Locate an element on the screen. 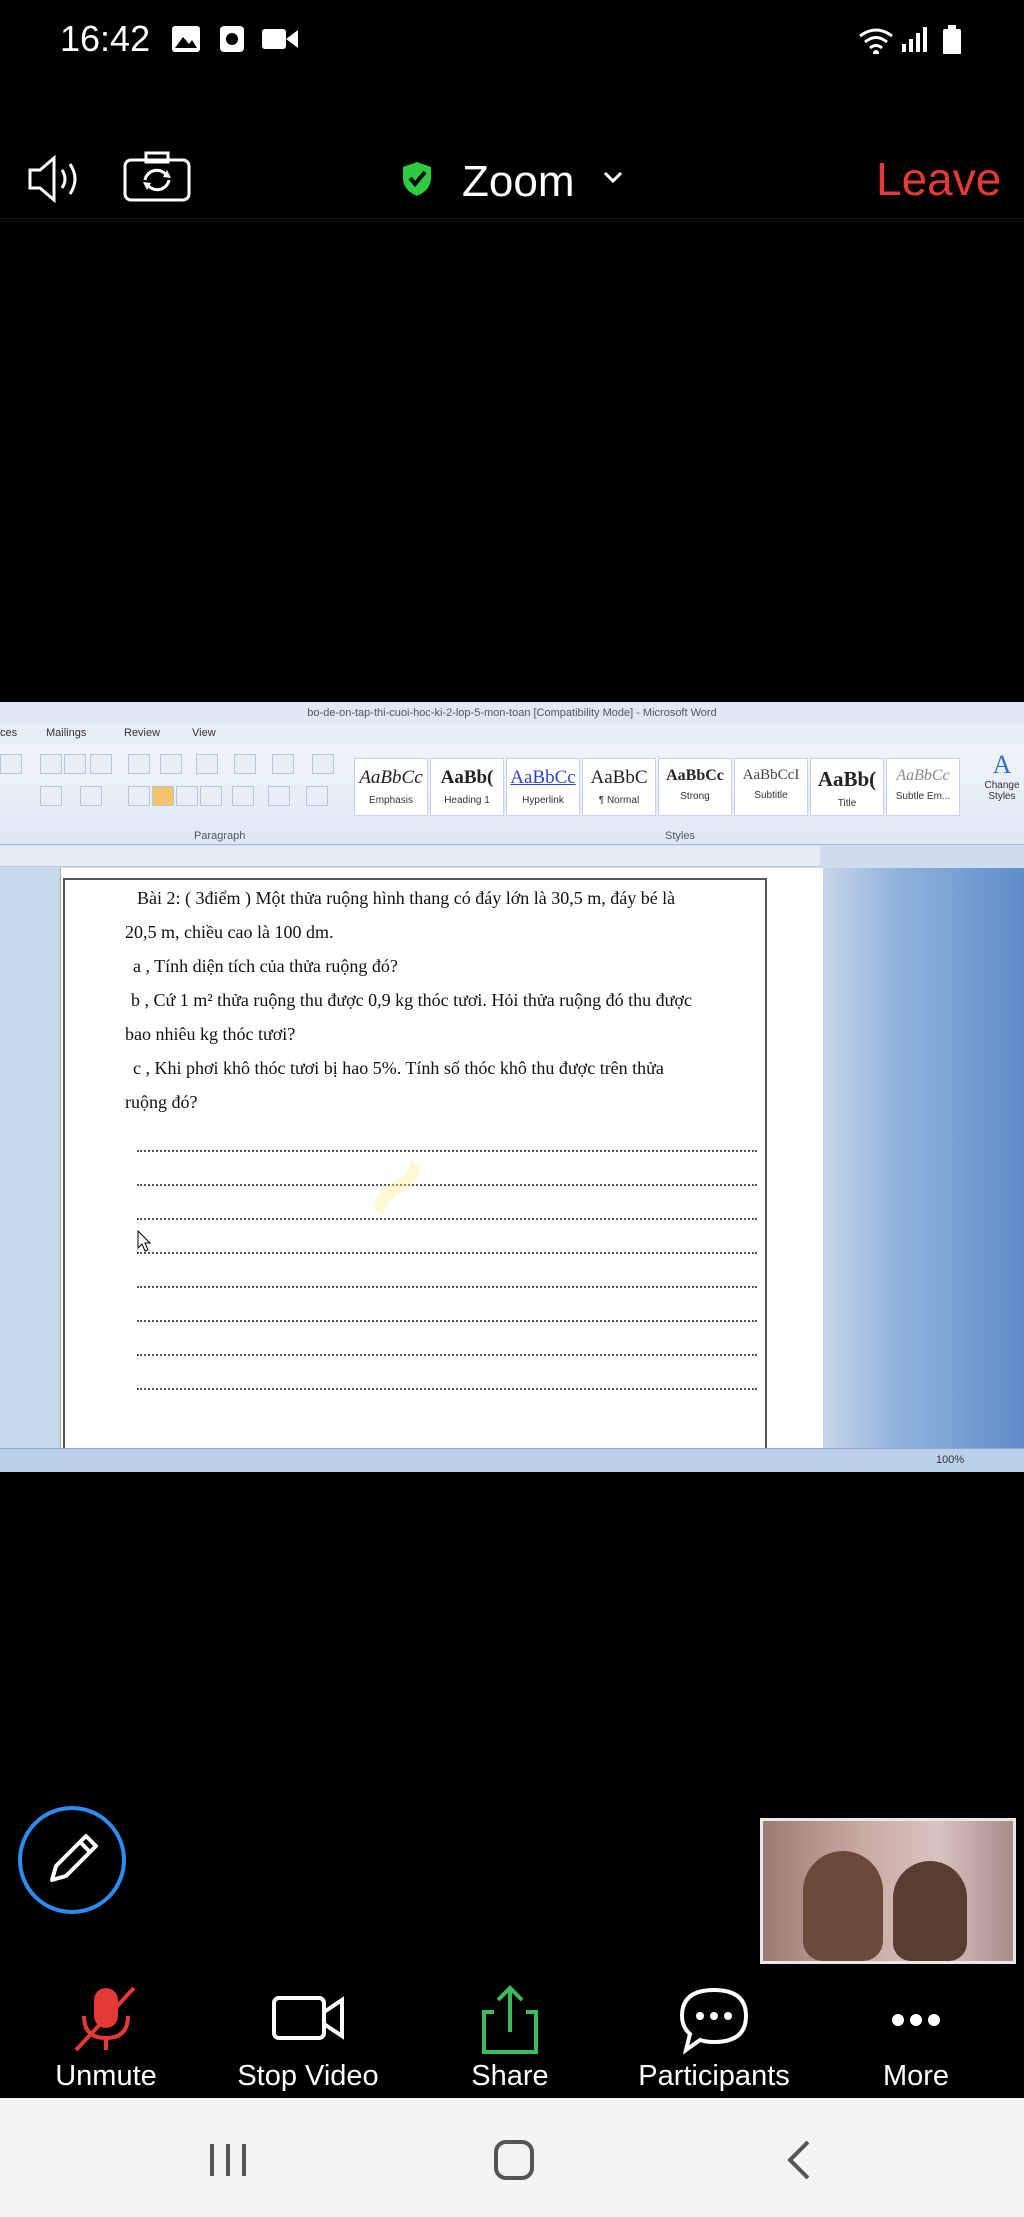 This screenshot has width=1024, height=2217. annotate-button is located at coordinates (72, 1860).